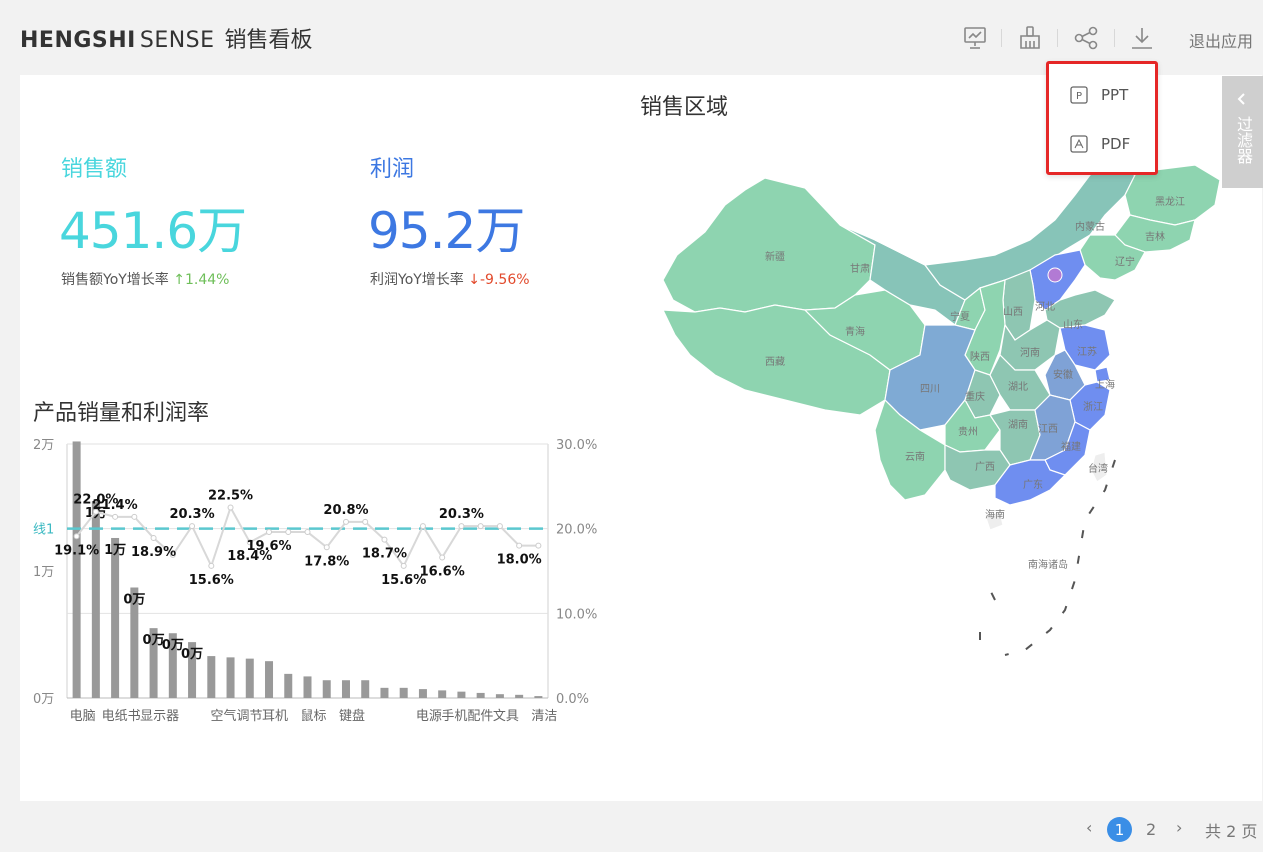  Describe the element at coordinates (1116, 144) in the screenshot. I see `export-pdf-label: PDF` at that location.